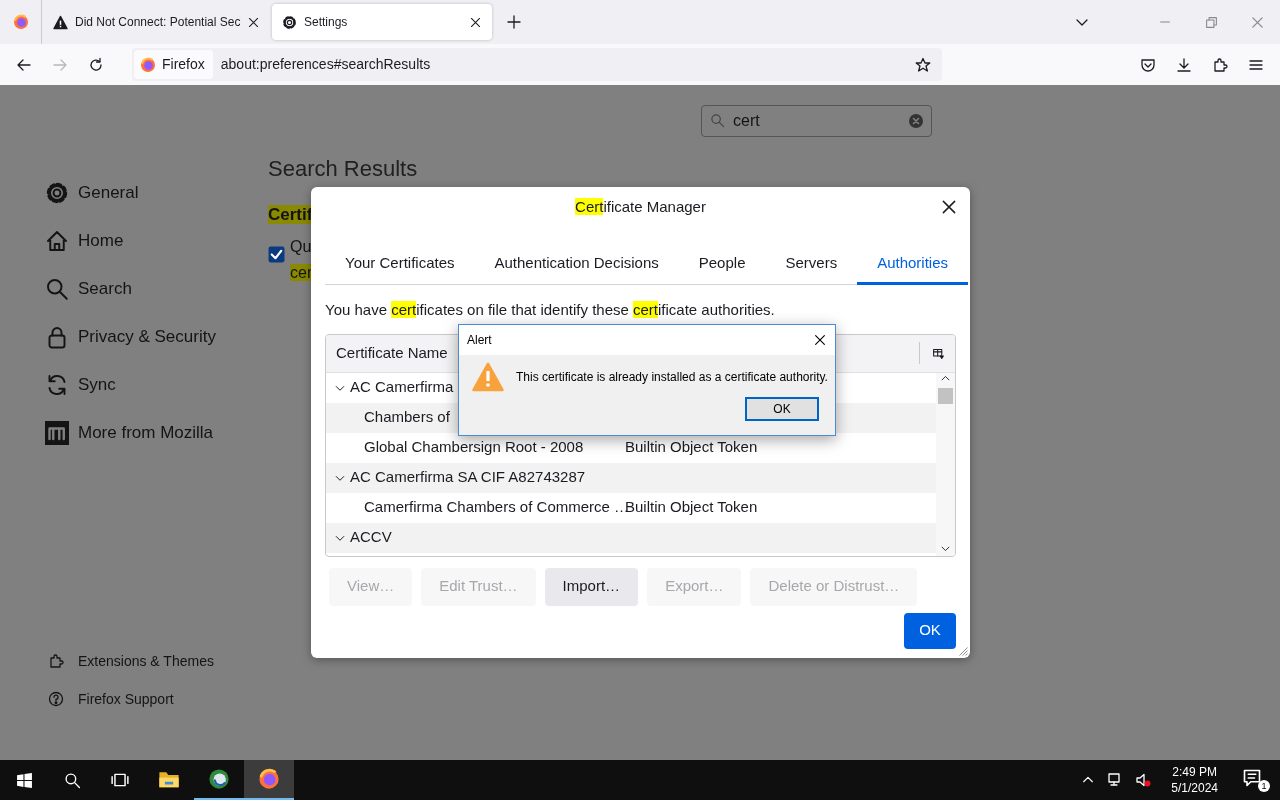 The image size is (1280, 800). I want to click on clear-icon, so click(916, 121).